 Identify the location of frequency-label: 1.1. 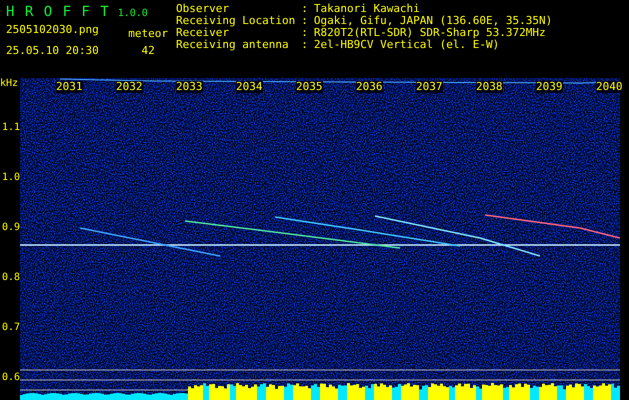
(11, 127).